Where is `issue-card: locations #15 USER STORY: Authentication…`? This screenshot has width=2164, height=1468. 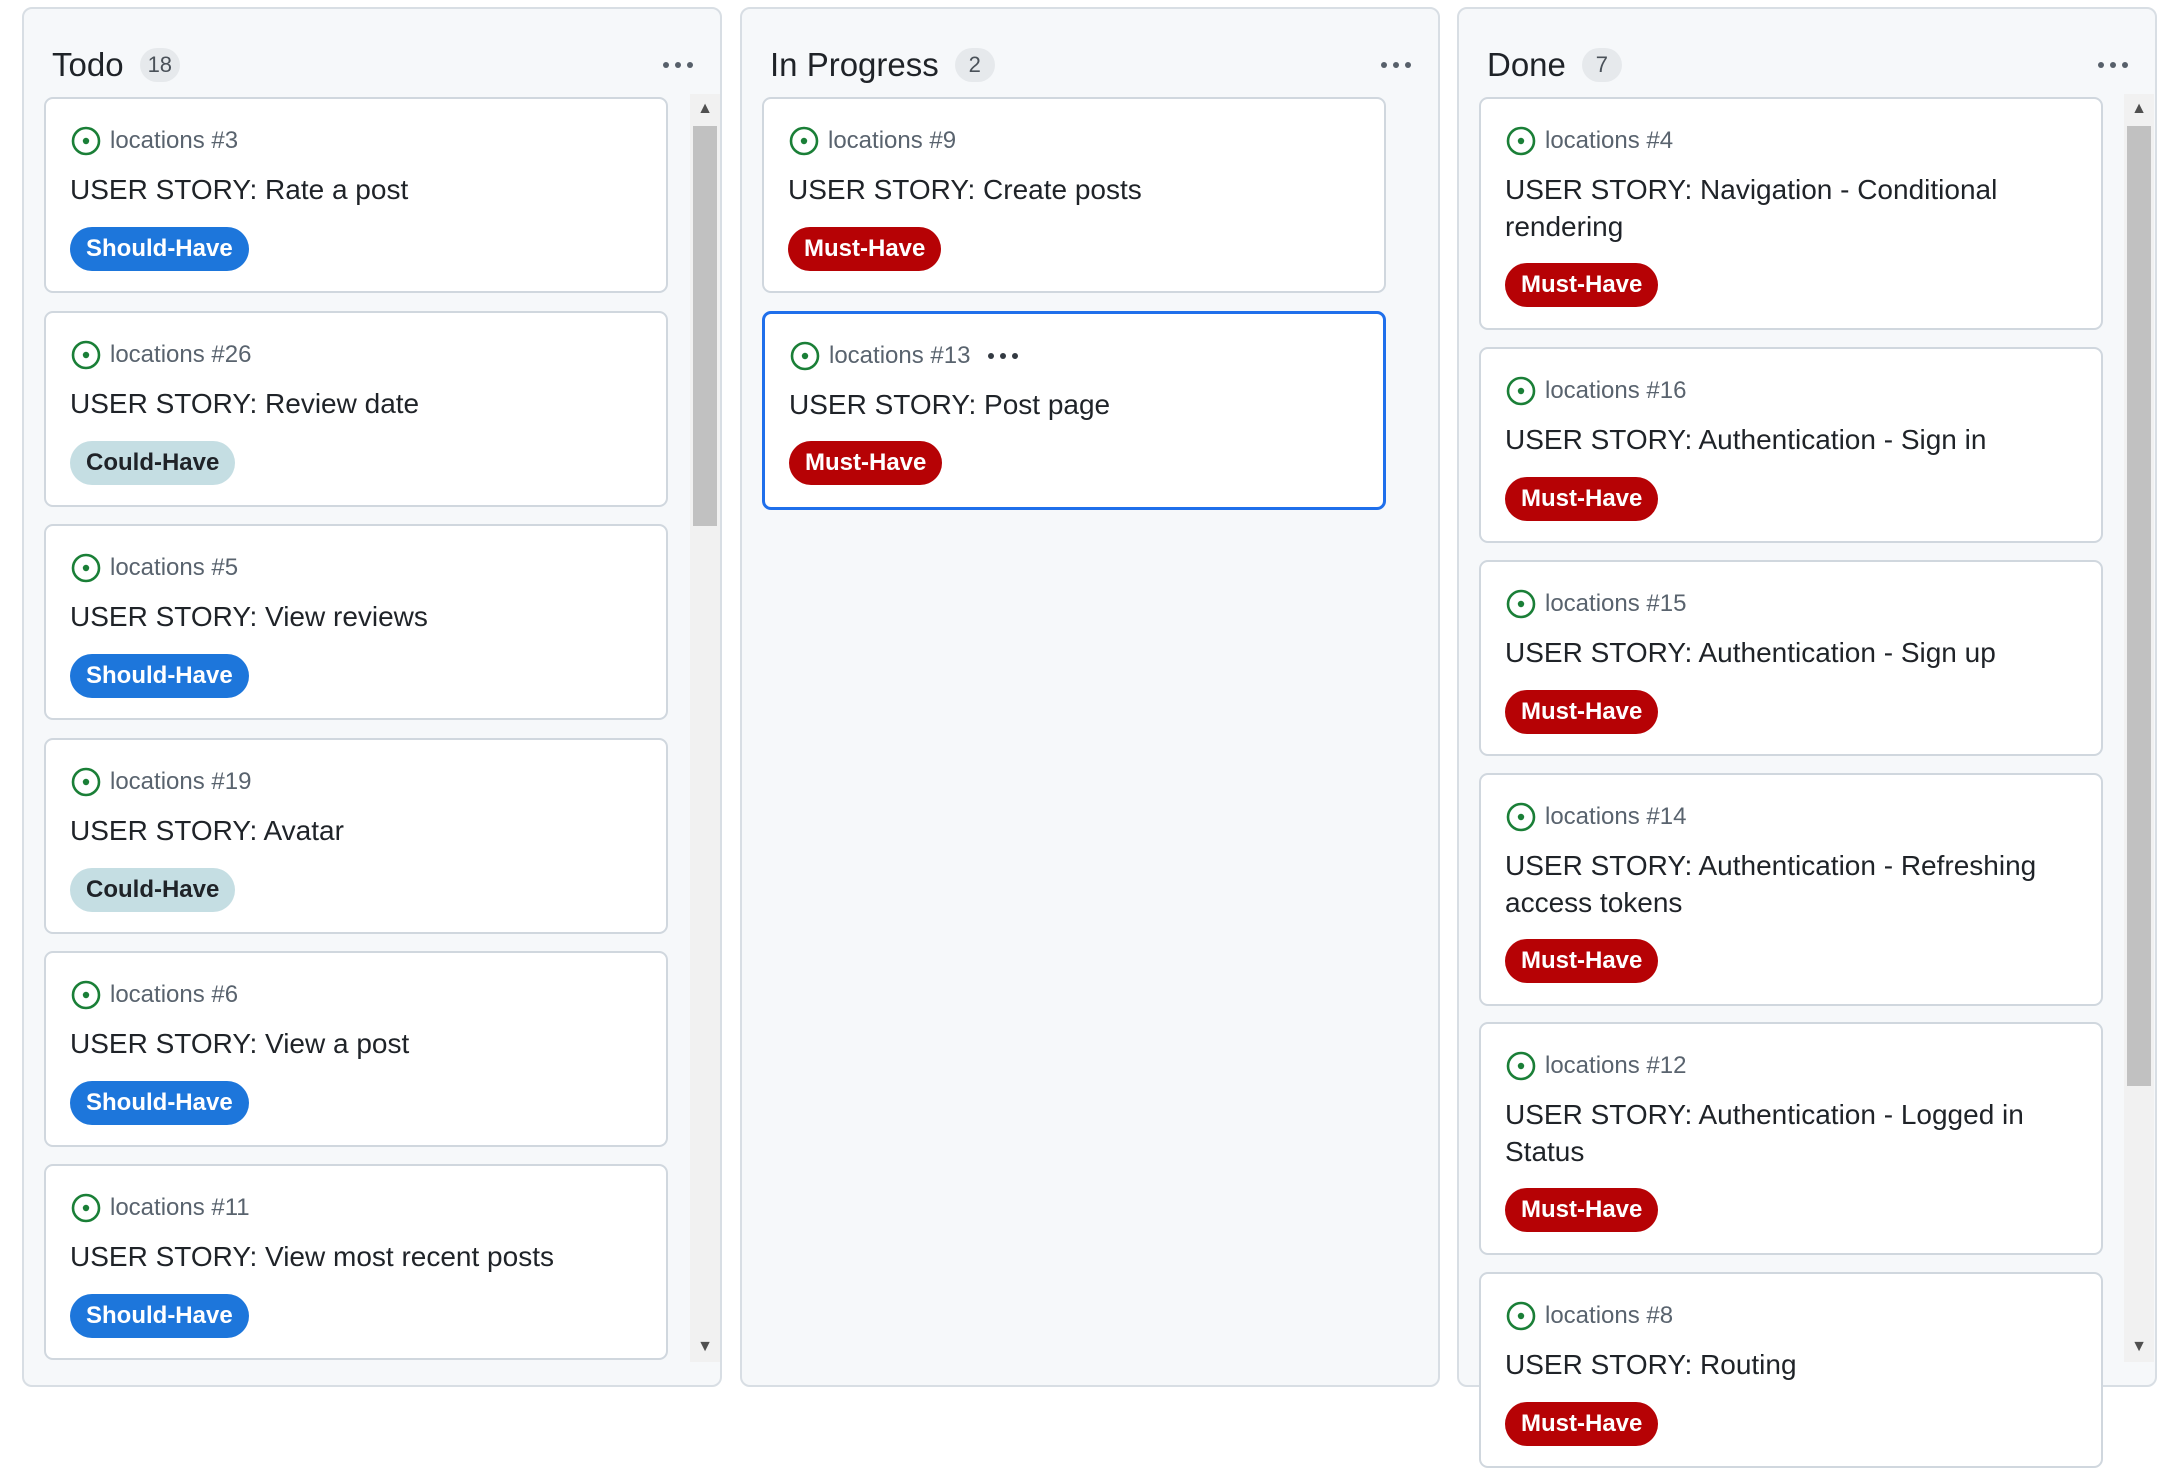 issue-card: locations #15 USER STORY: Authentication… is located at coordinates (1791, 658).